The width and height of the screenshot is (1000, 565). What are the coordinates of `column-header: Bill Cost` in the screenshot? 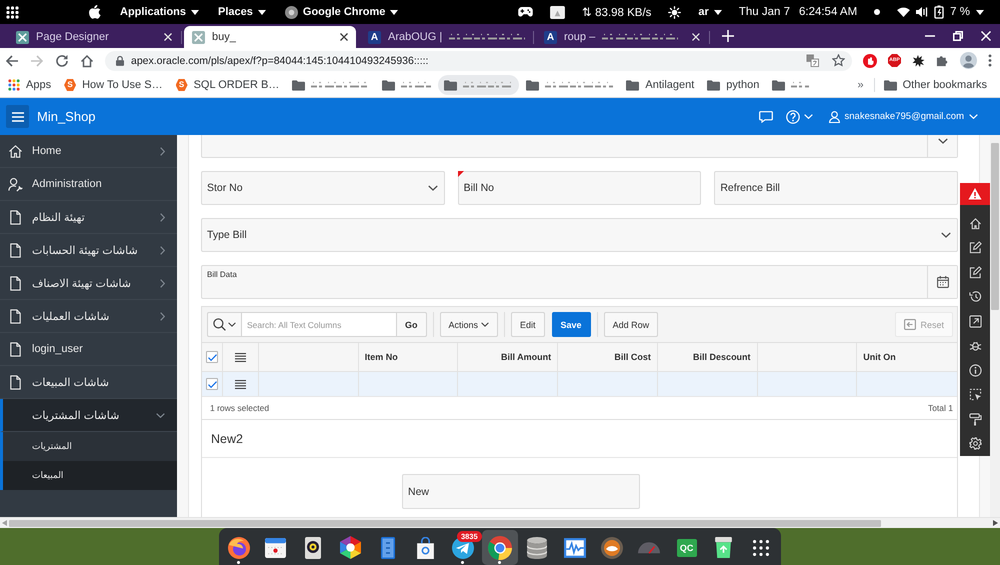 It's located at (632, 357).